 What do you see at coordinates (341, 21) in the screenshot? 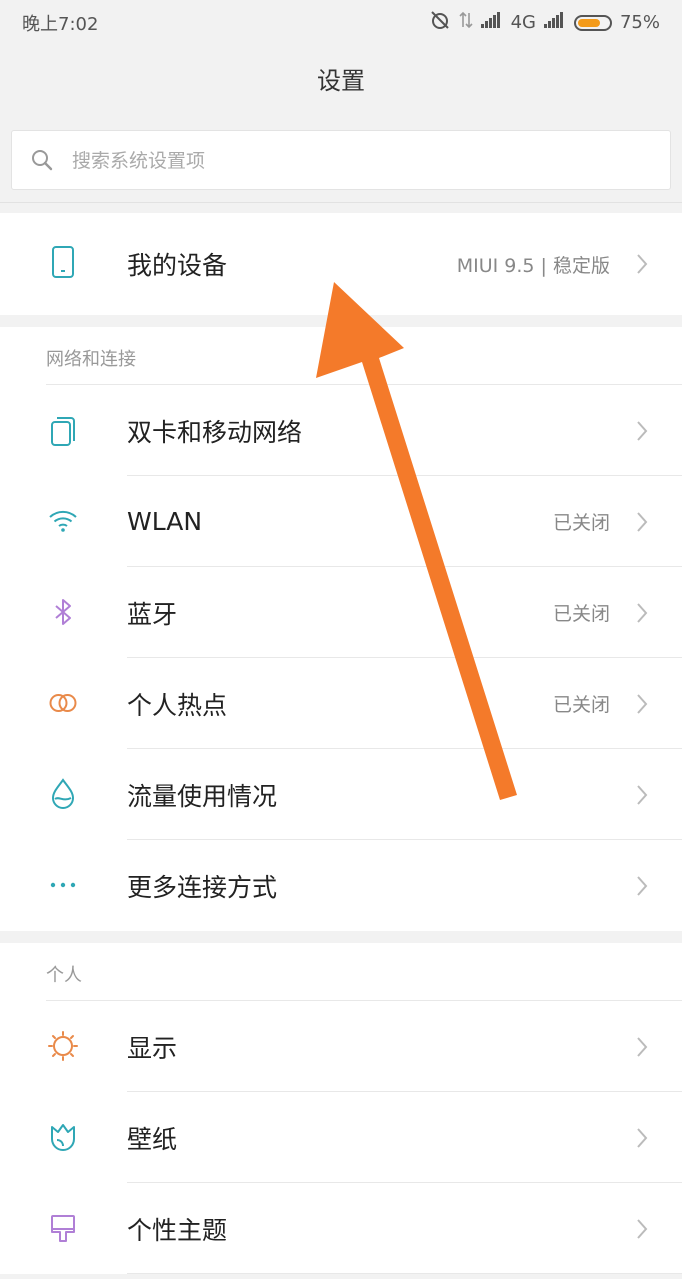
I see `status-bar: 晚上7:02 4G 75%` at bounding box center [341, 21].